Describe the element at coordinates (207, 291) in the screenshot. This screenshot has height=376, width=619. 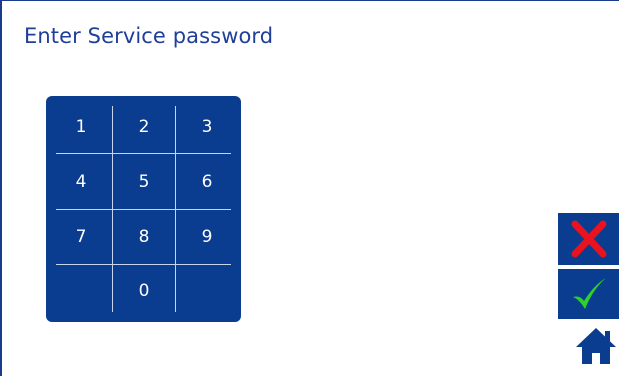
I see `key-blank-right` at that location.